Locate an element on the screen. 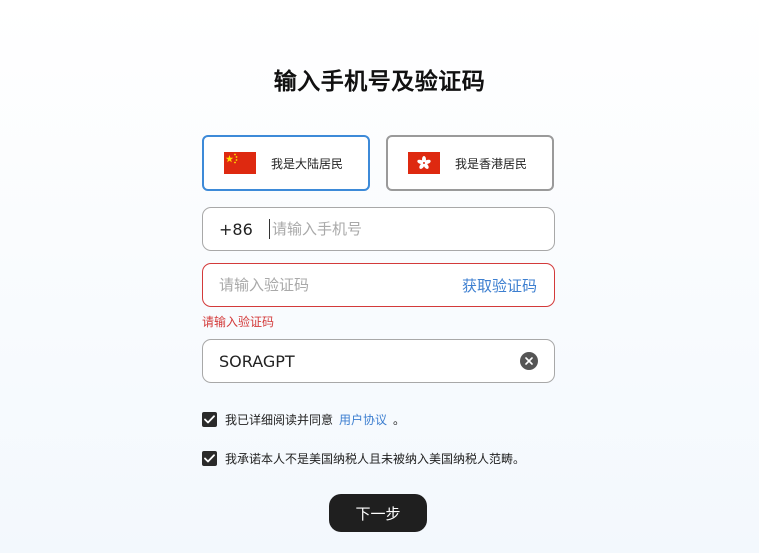  agreement-checkbox is located at coordinates (209, 419).